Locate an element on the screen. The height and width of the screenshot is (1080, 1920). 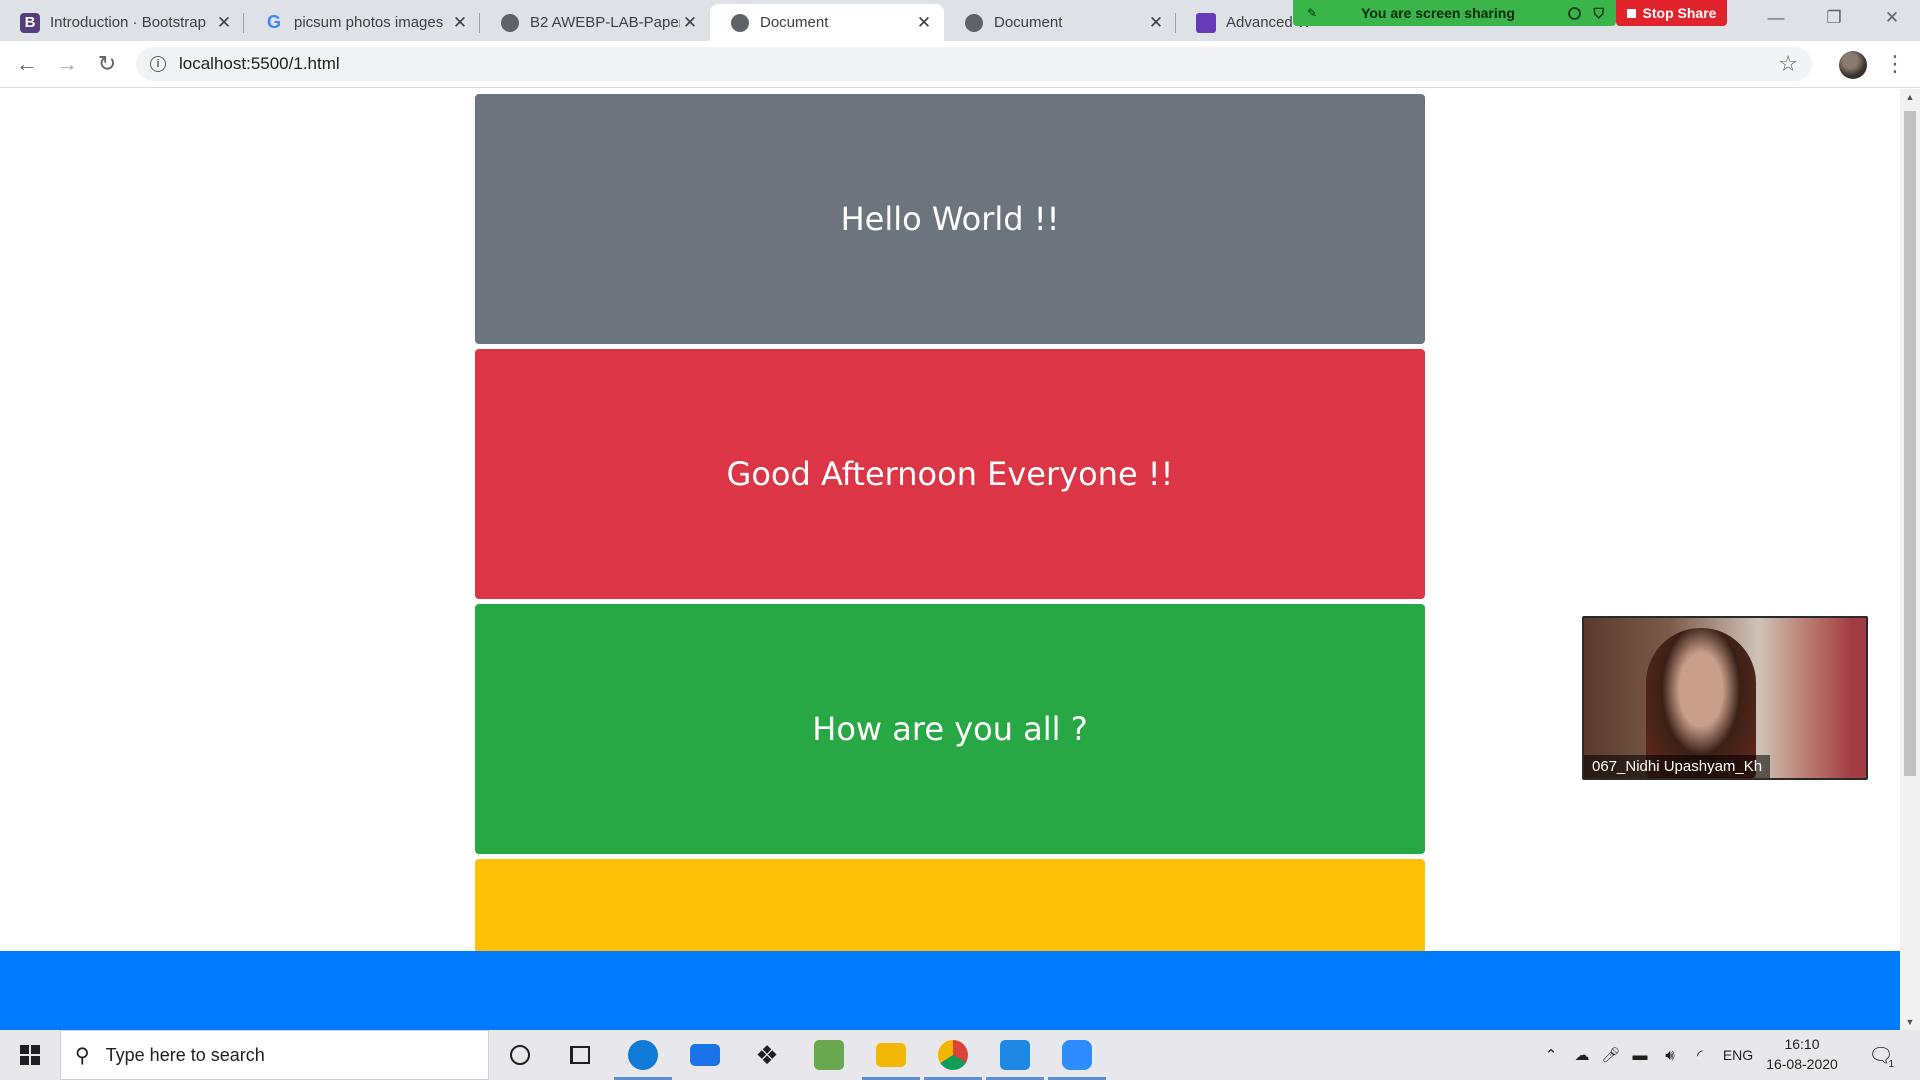
taskbar-app-mail is located at coordinates (705, 1055).